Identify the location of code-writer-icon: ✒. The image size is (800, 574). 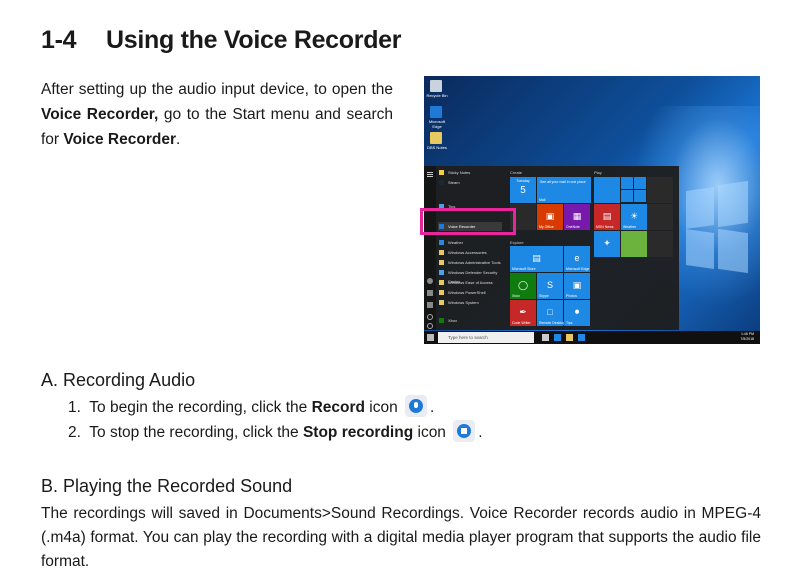
(523, 311).